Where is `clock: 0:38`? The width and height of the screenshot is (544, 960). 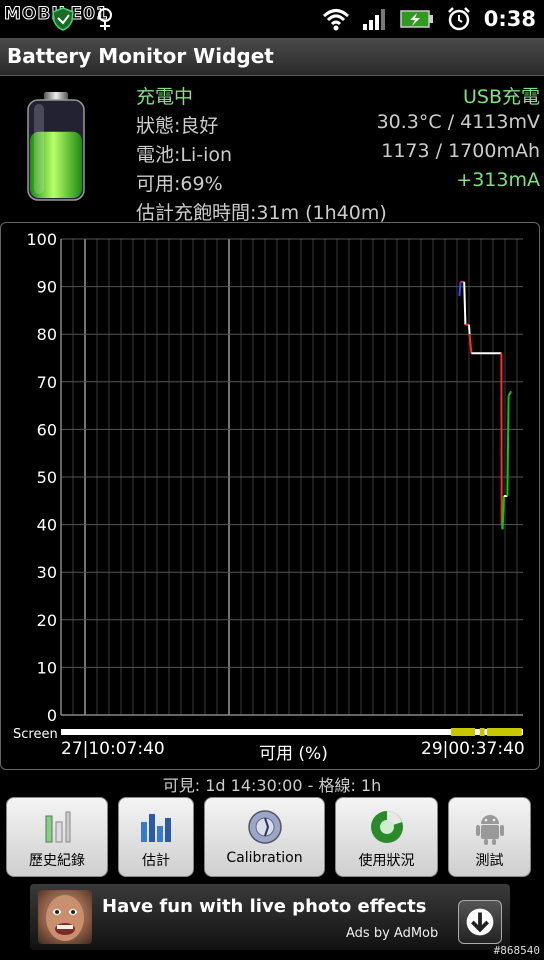
clock: 0:38 is located at coordinates (509, 19).